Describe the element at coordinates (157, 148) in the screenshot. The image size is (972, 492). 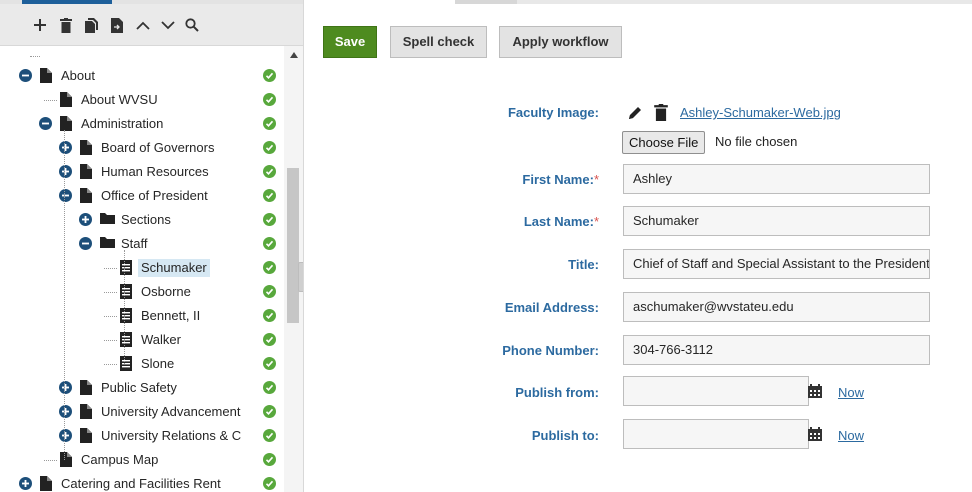
I see `tree-item-label: Board of Governors` at that location.